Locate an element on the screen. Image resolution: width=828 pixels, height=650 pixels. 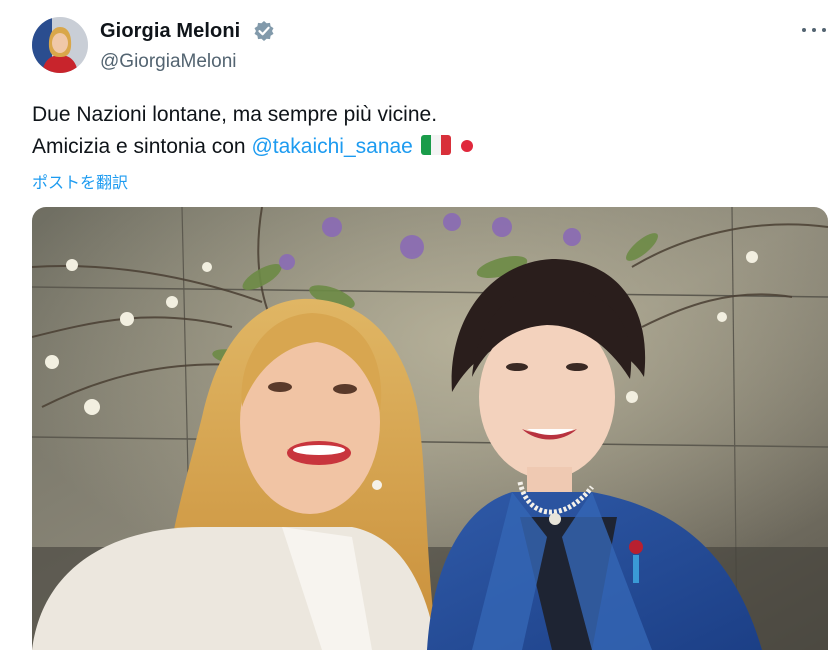
italy-flag-emoji is located at coordinates (435, 145).